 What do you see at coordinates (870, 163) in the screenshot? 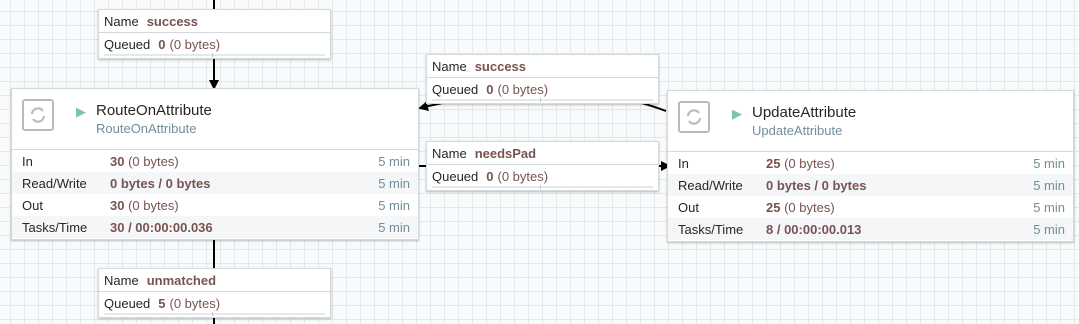
I see `stat-row-in: In 25 (0 bytes) 5 min` at bounding box center [870, 163].